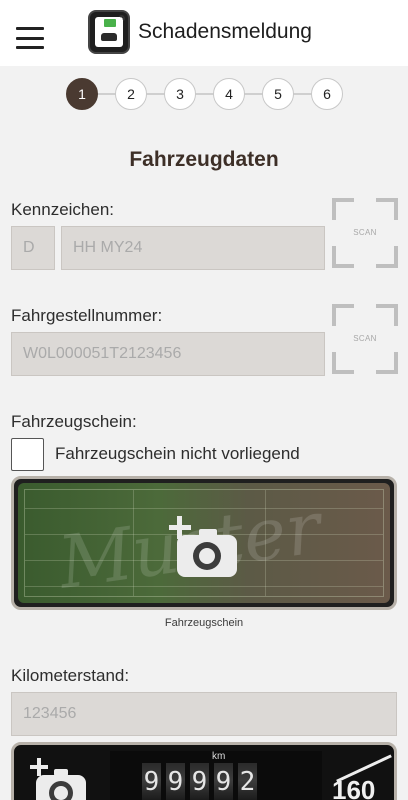  I want to click on kilometerstand-label: Kilometerstand:, so click(70, 675).